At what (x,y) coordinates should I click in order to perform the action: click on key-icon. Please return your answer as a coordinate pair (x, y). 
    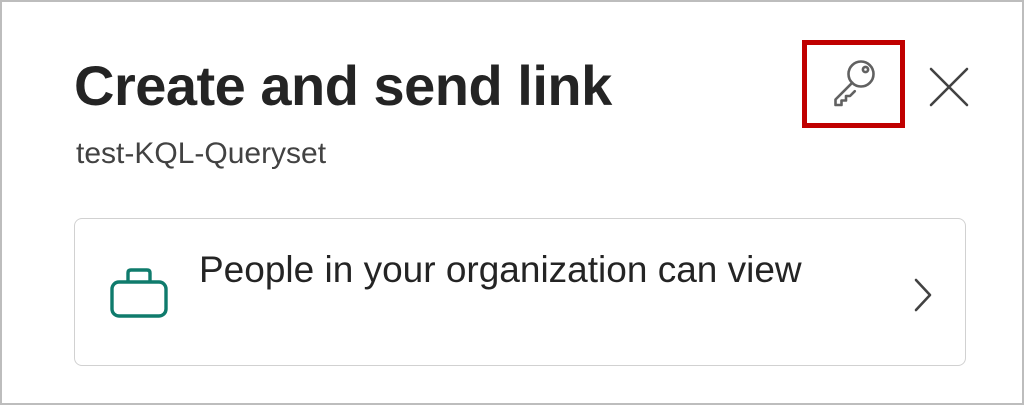
    Looking at the image, I should click on (854, 84).